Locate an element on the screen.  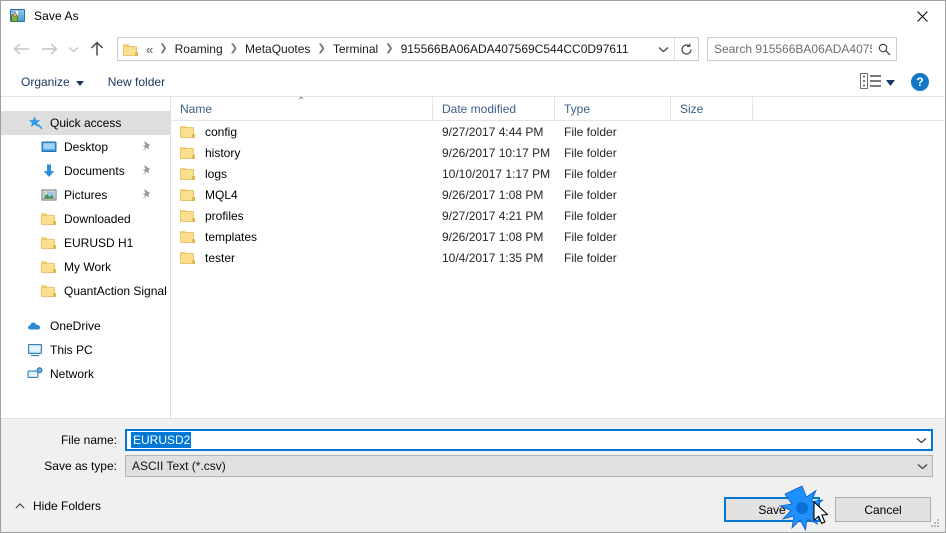
sidebar-item-onedrive: OneDrive is located at coordinates (85, 326).